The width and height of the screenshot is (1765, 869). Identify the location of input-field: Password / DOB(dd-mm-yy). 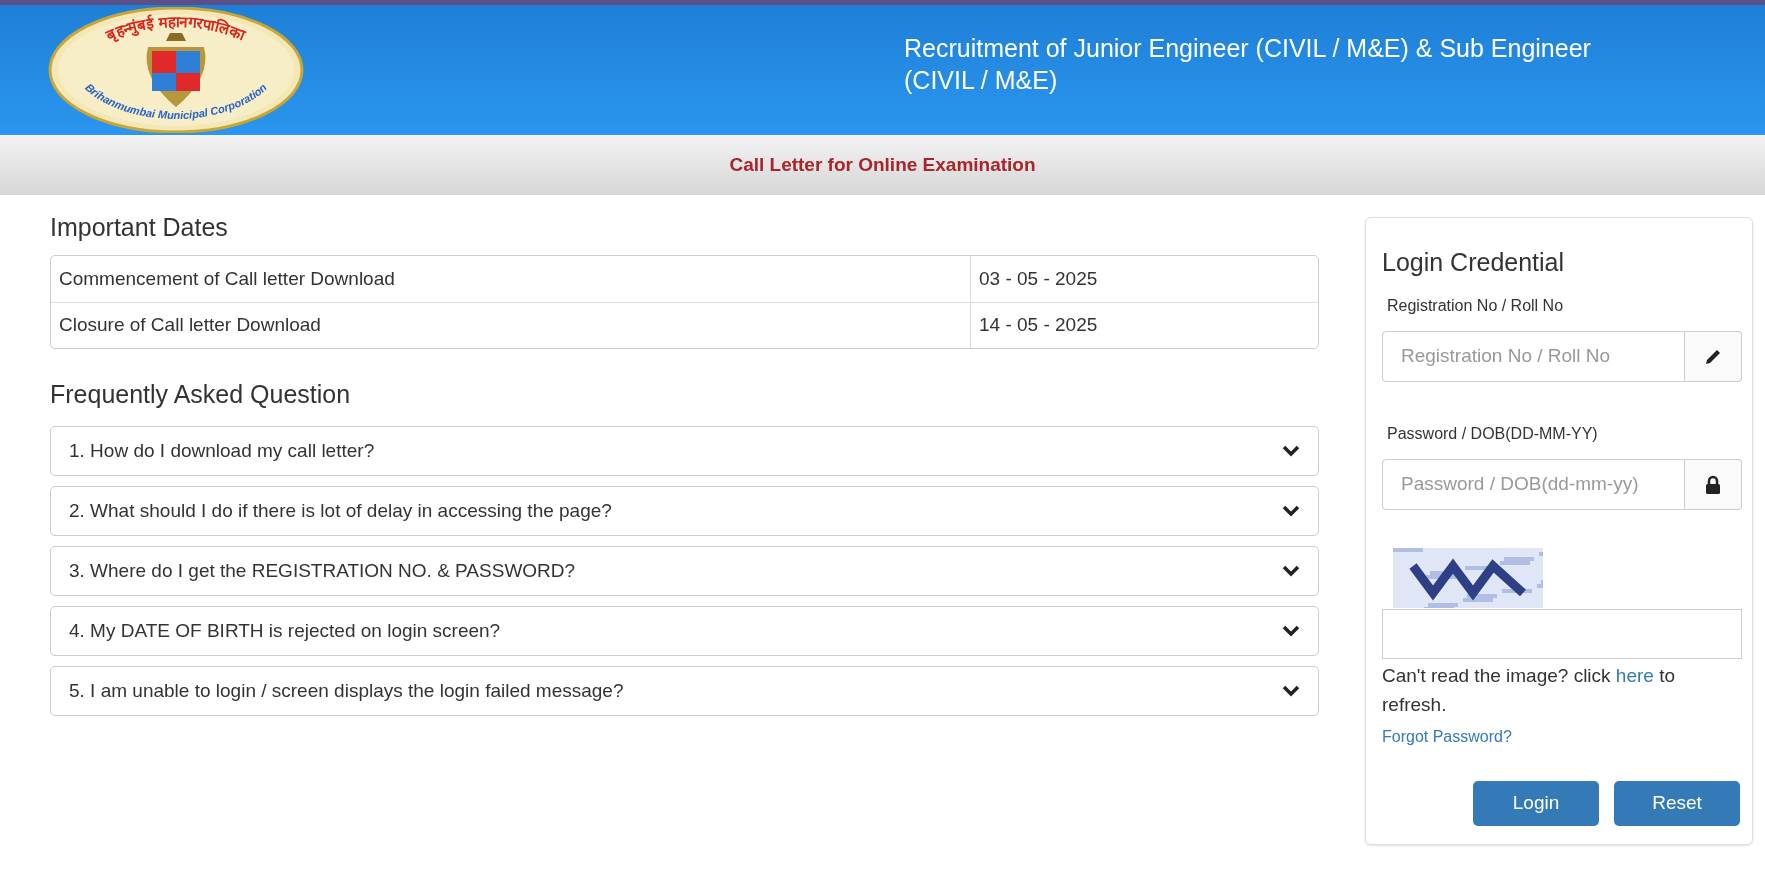
(1533, 484).